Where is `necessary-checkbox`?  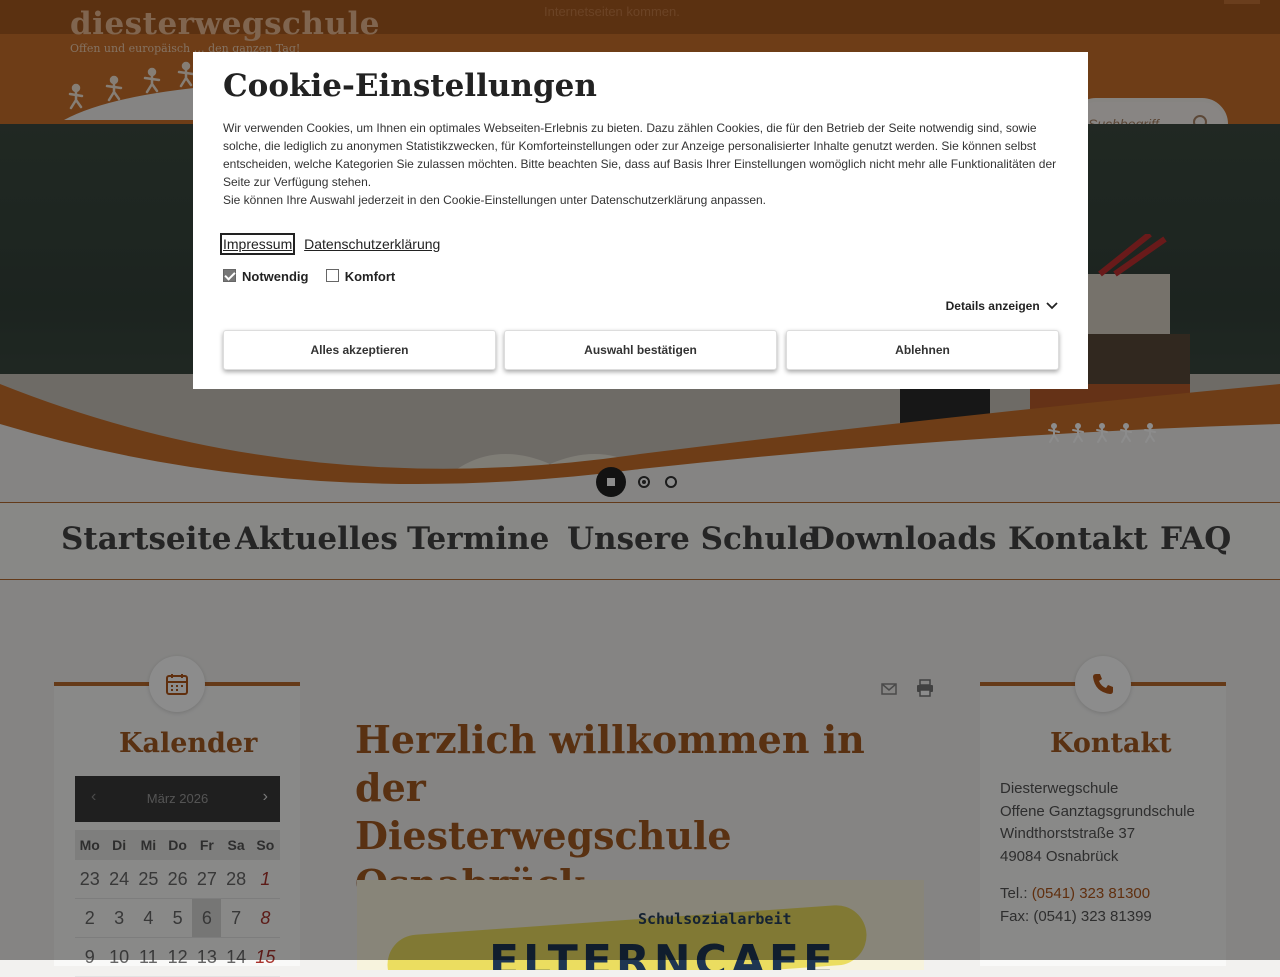 necessary-checkbox is located at coordinates (229, 276).